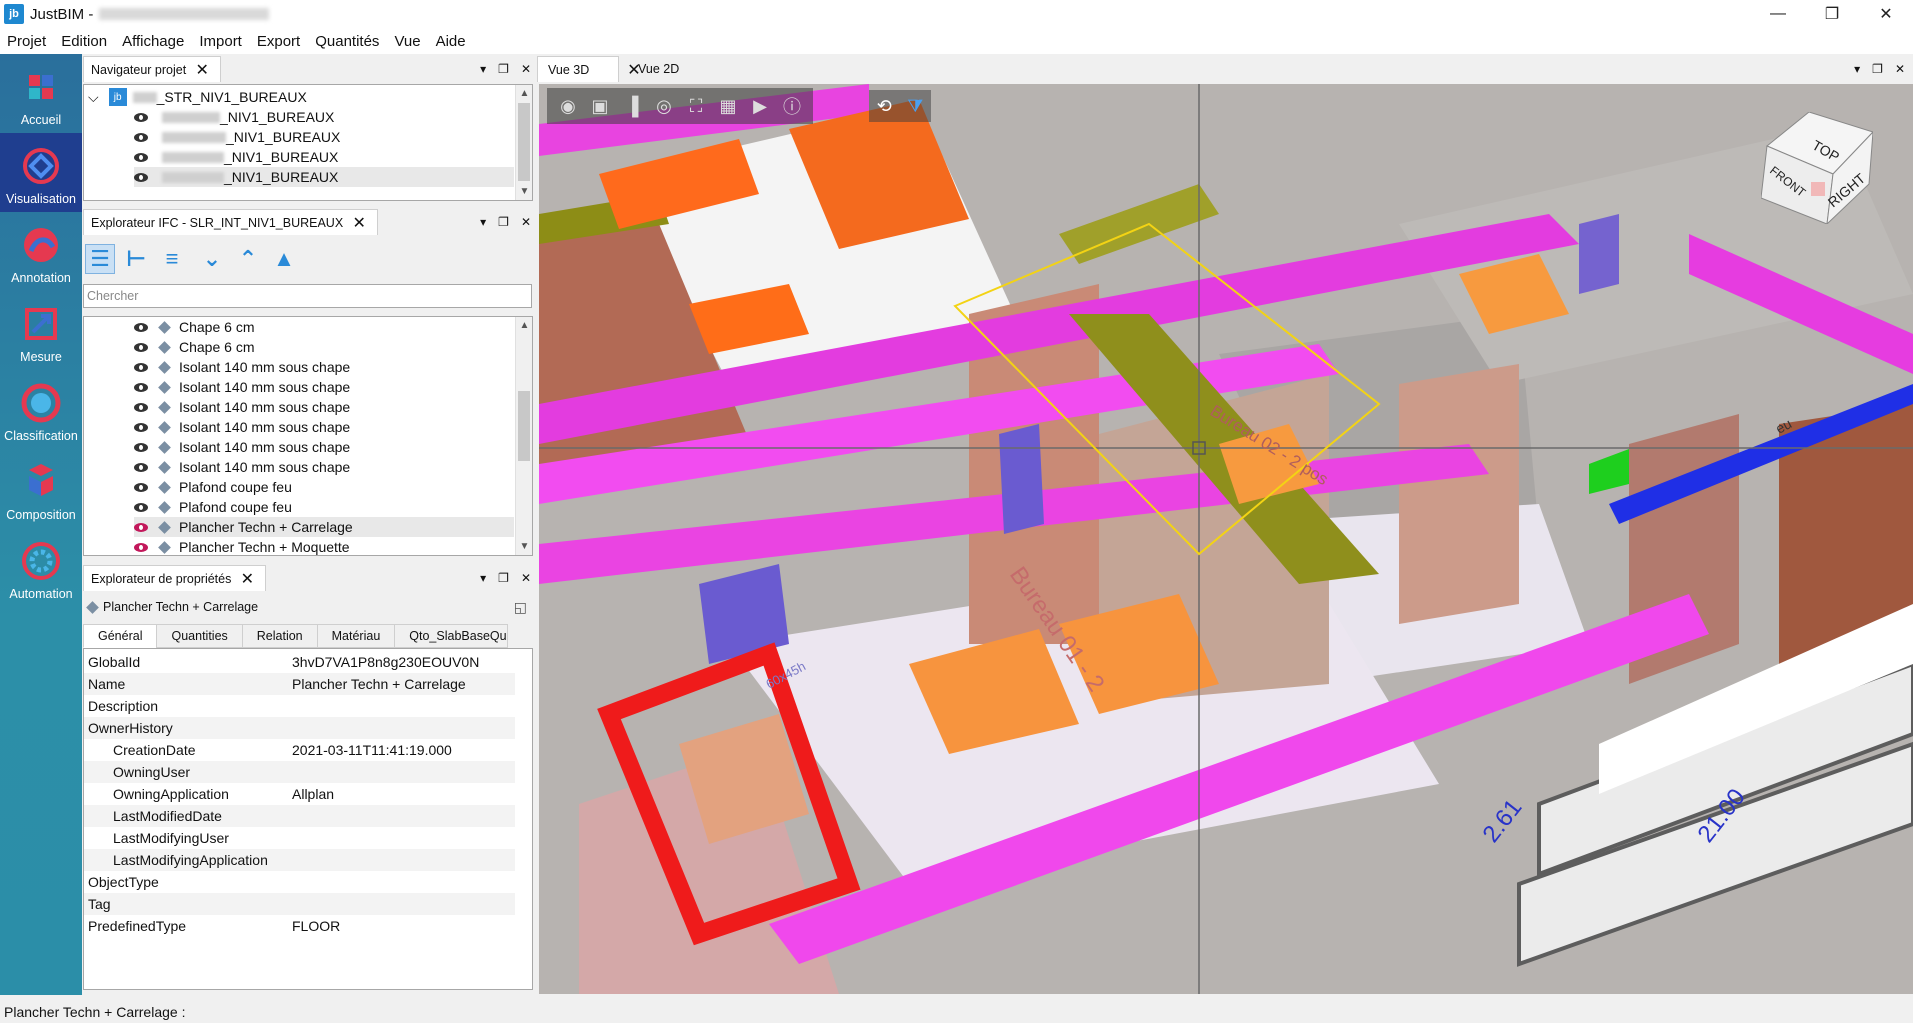 This screenshot has width=1913, height=1023. What do you see at coordinates (279, 636) in the screenshot?
I see `tab-relation: Relation` at bounding box center [279, 636].